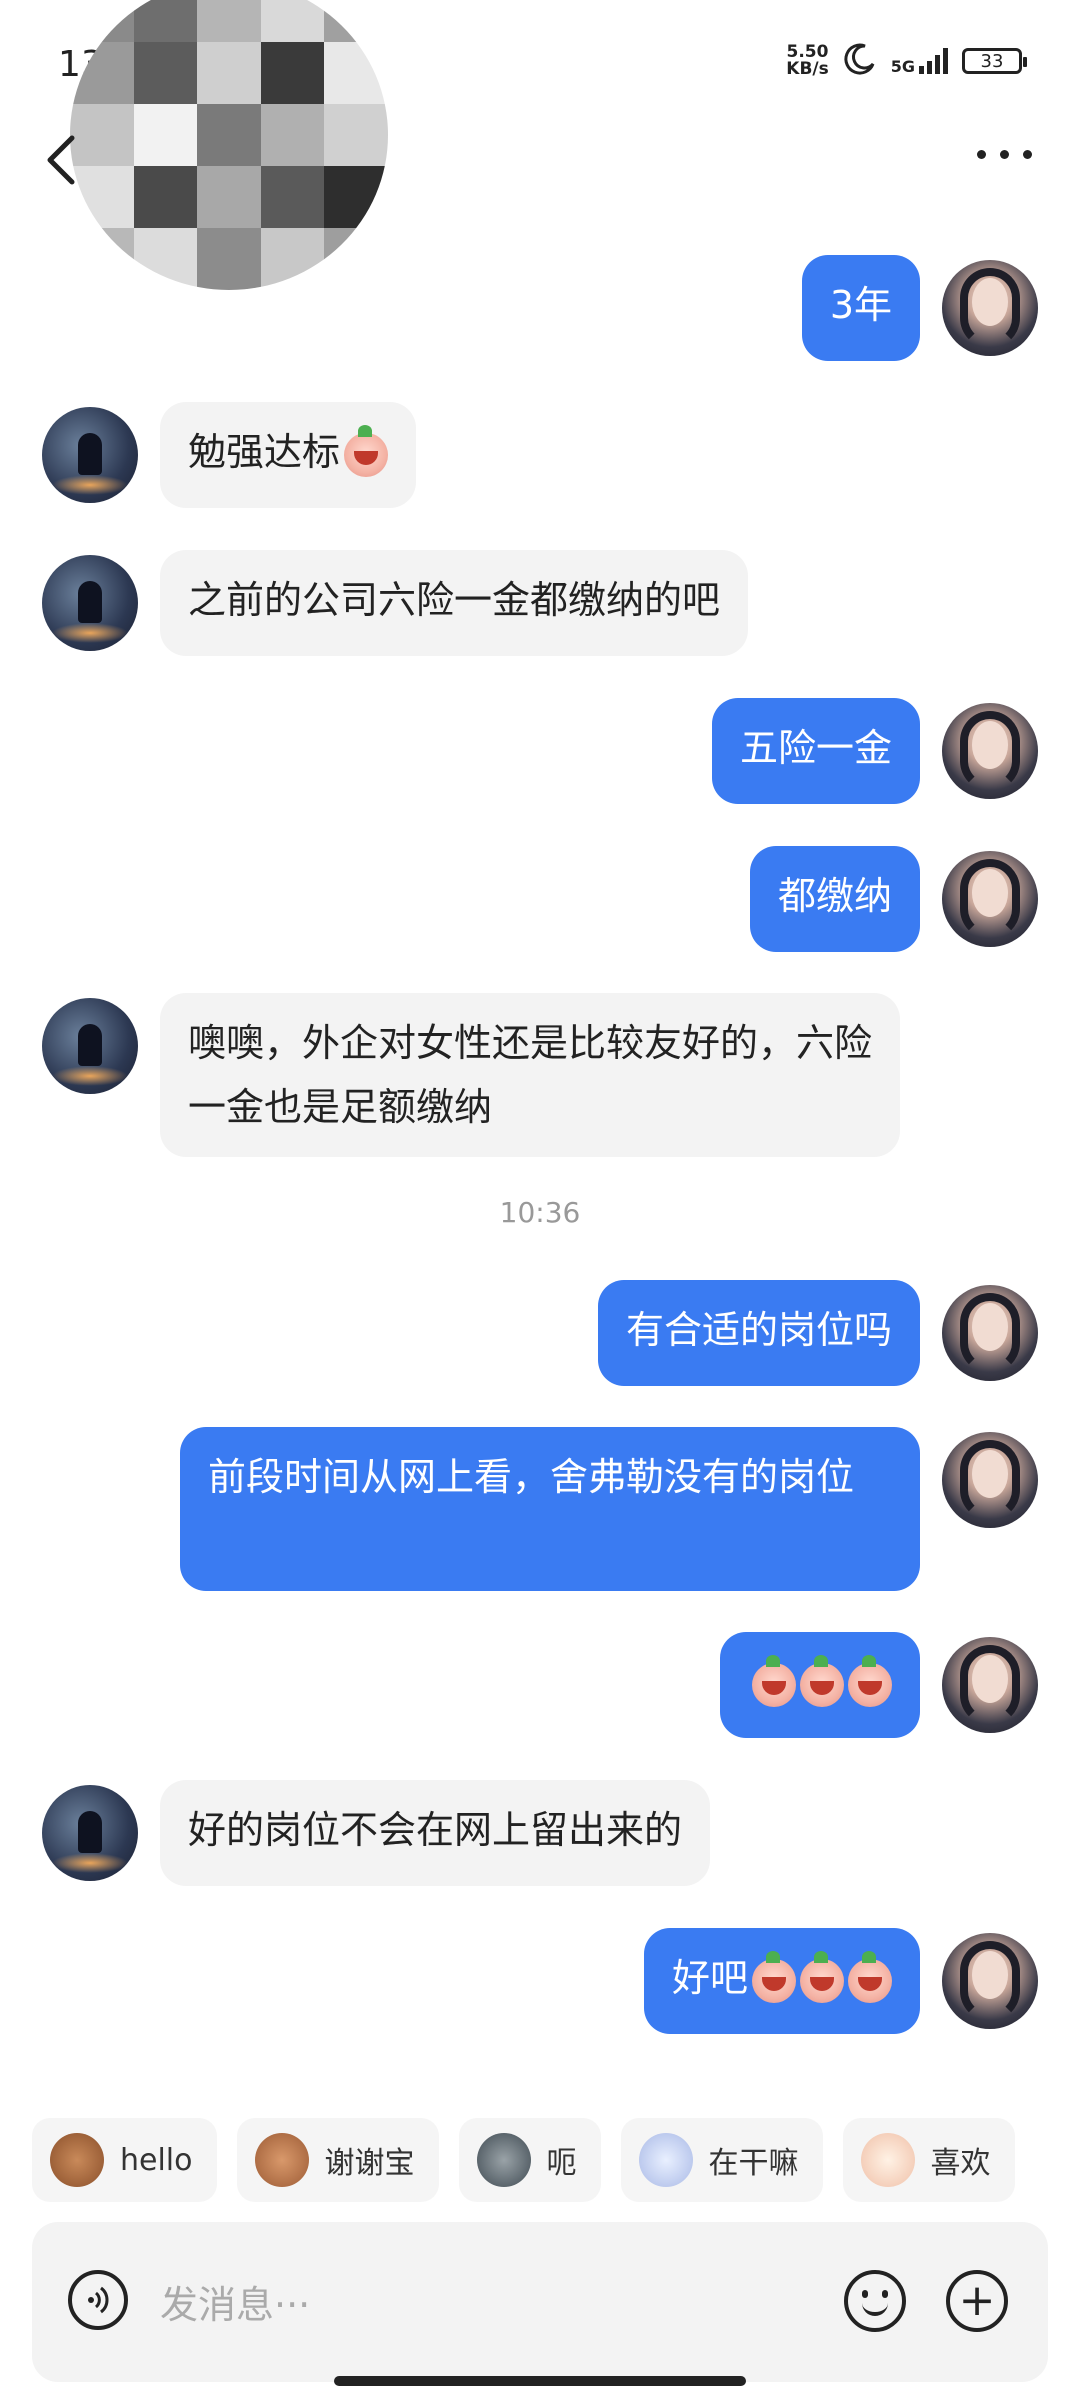 This screenshot has height=2403, width=1080. I want to click on message-timestamp: 10:36, so click(540, 1212).